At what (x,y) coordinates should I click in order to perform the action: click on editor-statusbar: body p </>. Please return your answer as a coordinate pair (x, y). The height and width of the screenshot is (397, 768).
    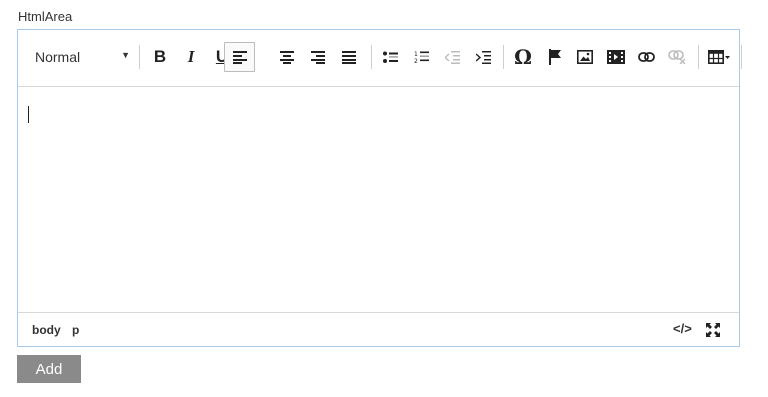
    Looking at the image, I should click on (378, 329).